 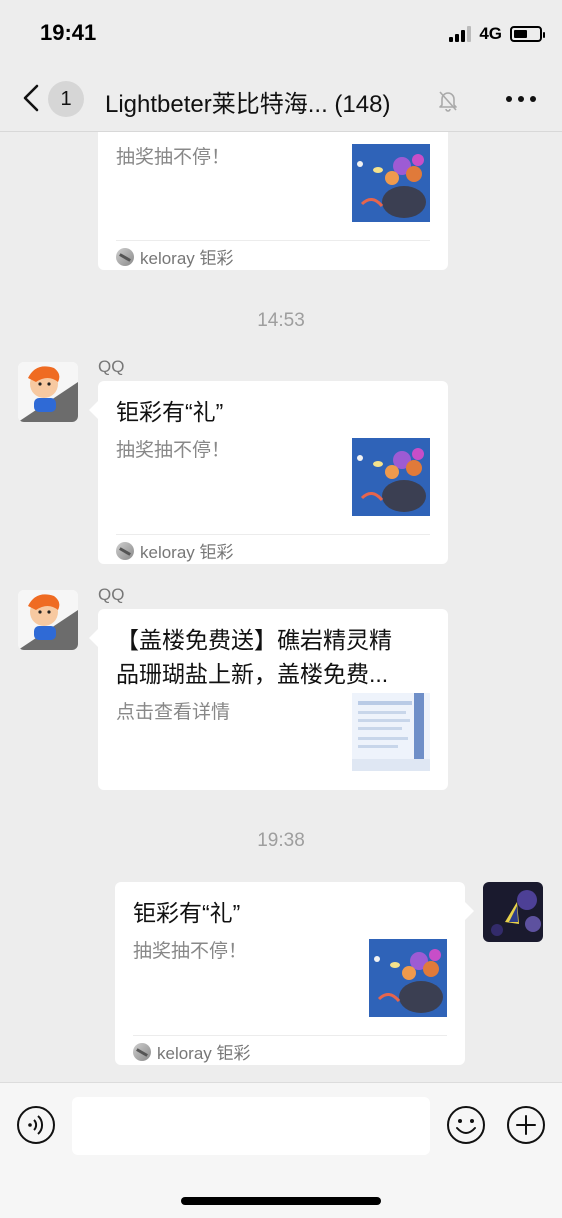 I want to click on link-card-message: 抽奖抽不停！ keloray 钜彩, so click(x=273, y=201).